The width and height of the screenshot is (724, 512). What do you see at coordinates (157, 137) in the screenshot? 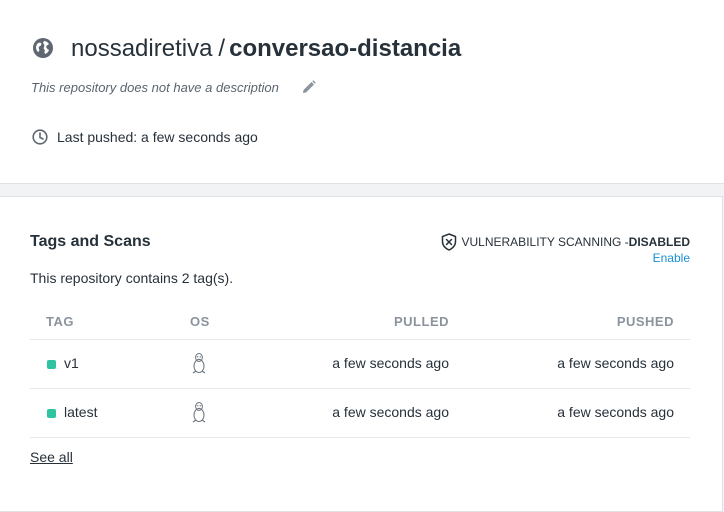
I see `last-pushed-text: Last pushed: a few seconds ago` at bounding box center [157, 137].